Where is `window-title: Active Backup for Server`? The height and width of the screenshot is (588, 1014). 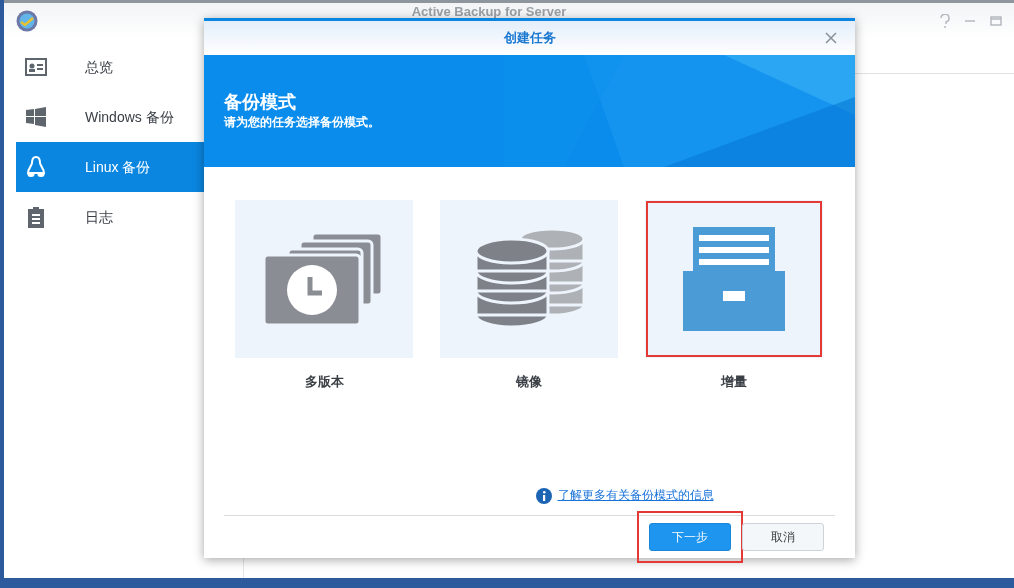
window-title: Active Backup for Server is located at coordinates (489, 11).